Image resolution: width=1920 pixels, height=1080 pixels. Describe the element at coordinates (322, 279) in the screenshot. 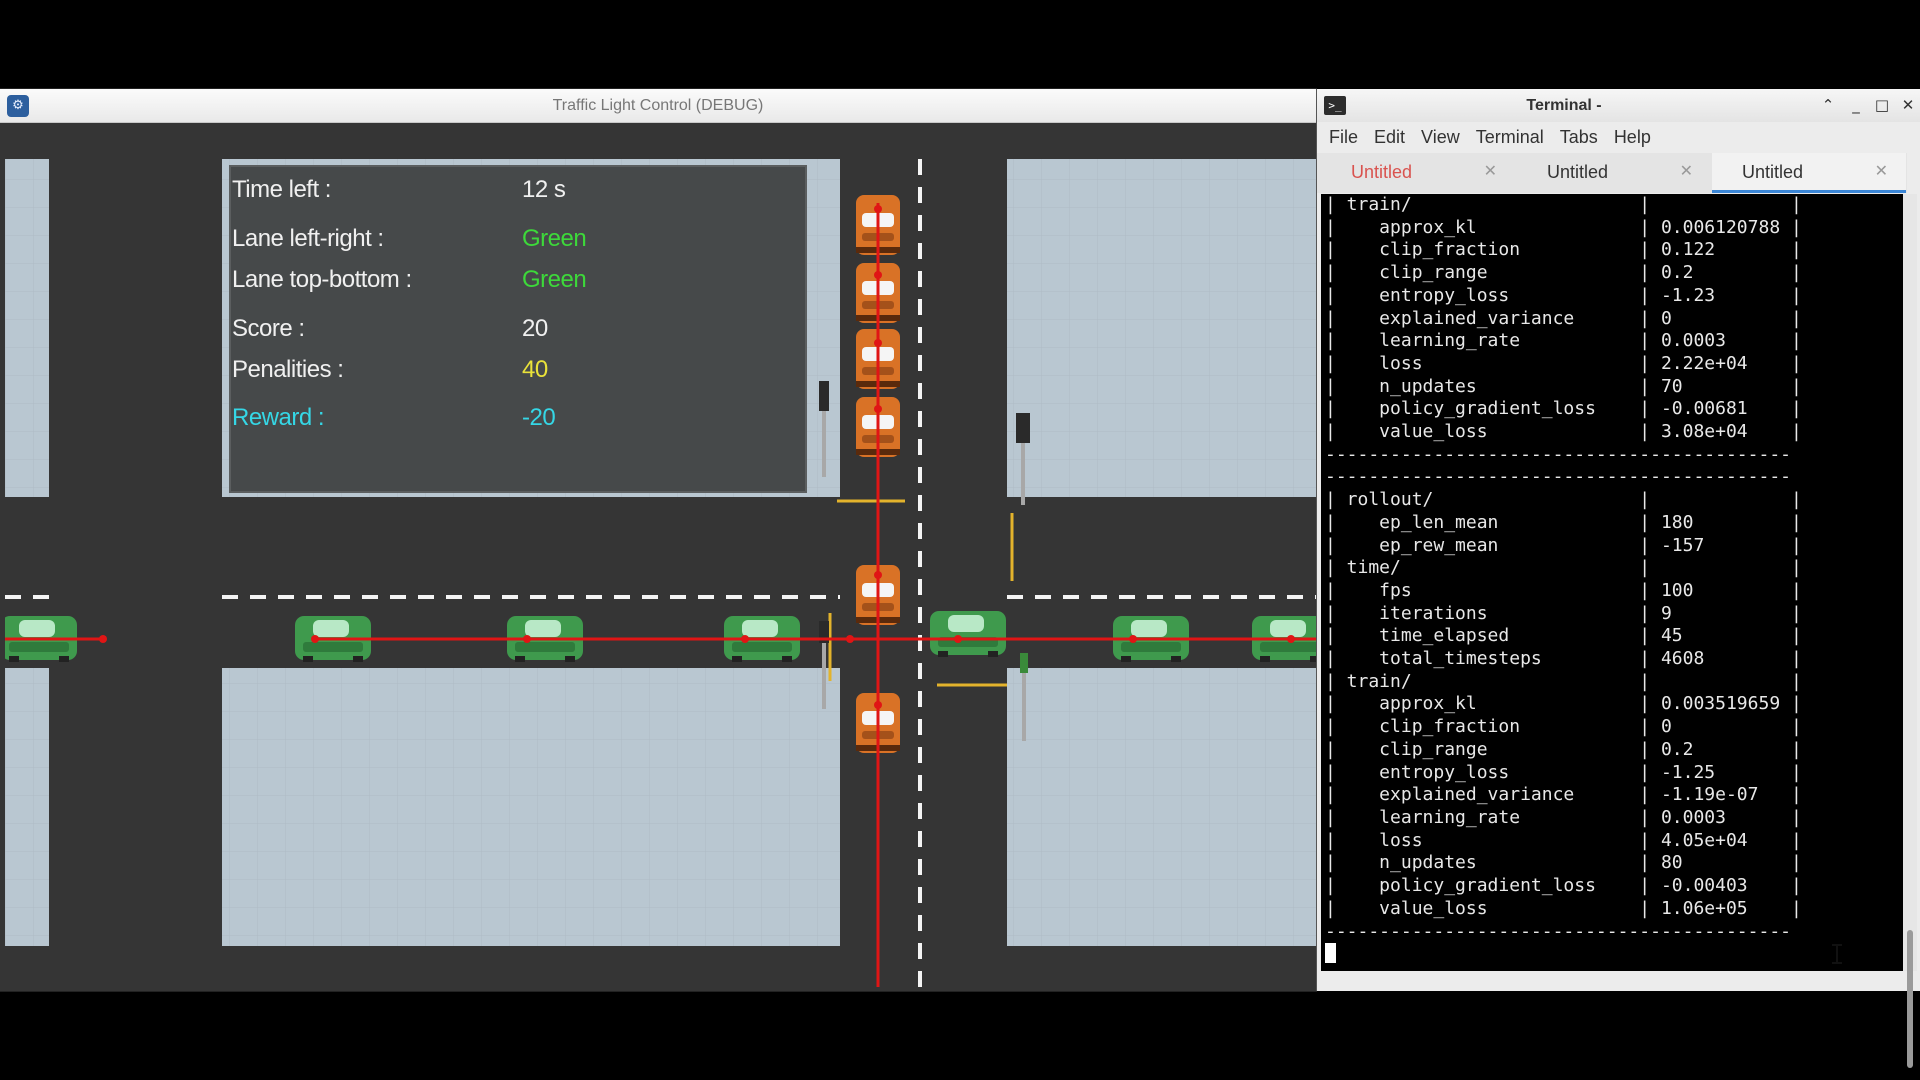

I see `hud-lane-top-bottom-label: Lane top-bottom :` at that location.